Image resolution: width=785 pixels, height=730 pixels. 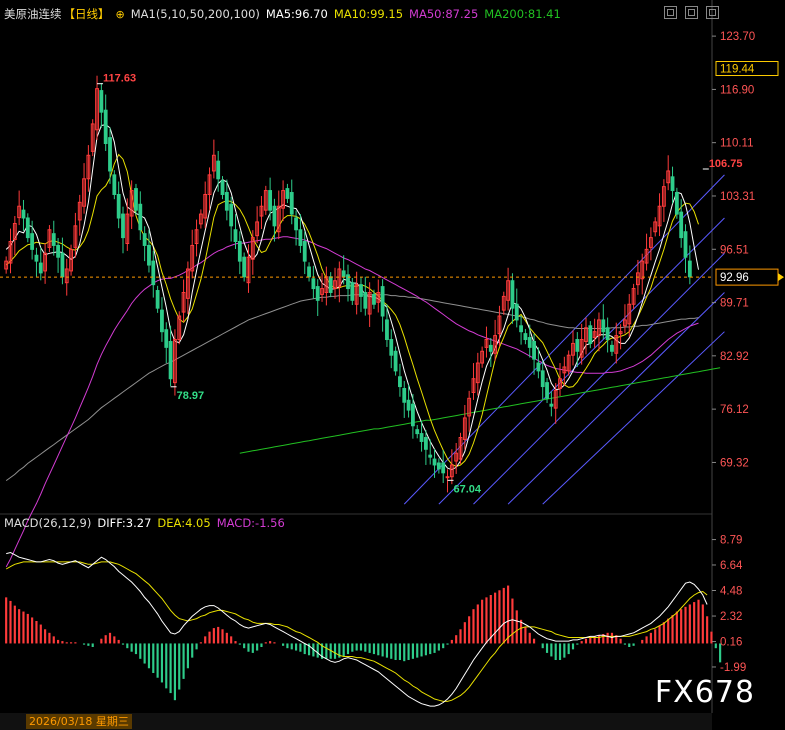 What do you see at coordinates (734, 250) in the screenshot?
I see `price-tick-label: 96.51` at bounding box center [734, 250].